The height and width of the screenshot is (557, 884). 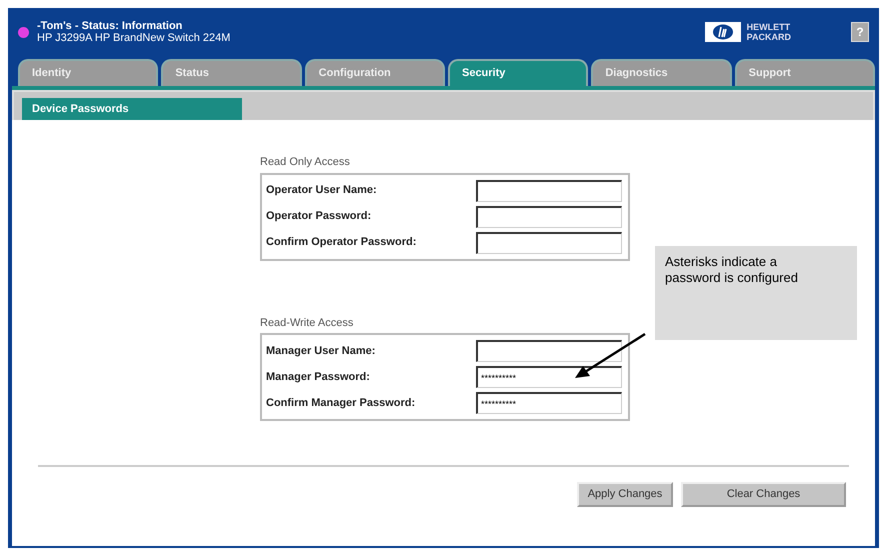 I want to click on device-name: HP J3299A HP BrandNew Switch 224M, so click(x=133, y=38).